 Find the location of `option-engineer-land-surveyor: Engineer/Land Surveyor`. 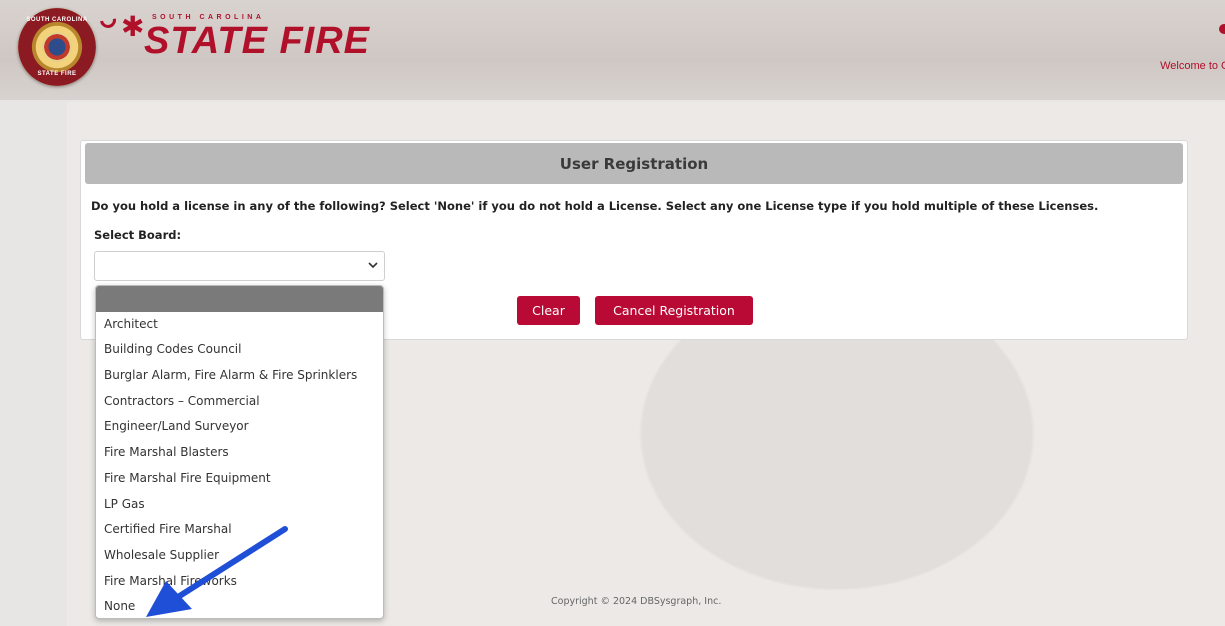

option-engineer-land-surveyor: Engineer/Land Surveyor is located at coordinates (239, 427).